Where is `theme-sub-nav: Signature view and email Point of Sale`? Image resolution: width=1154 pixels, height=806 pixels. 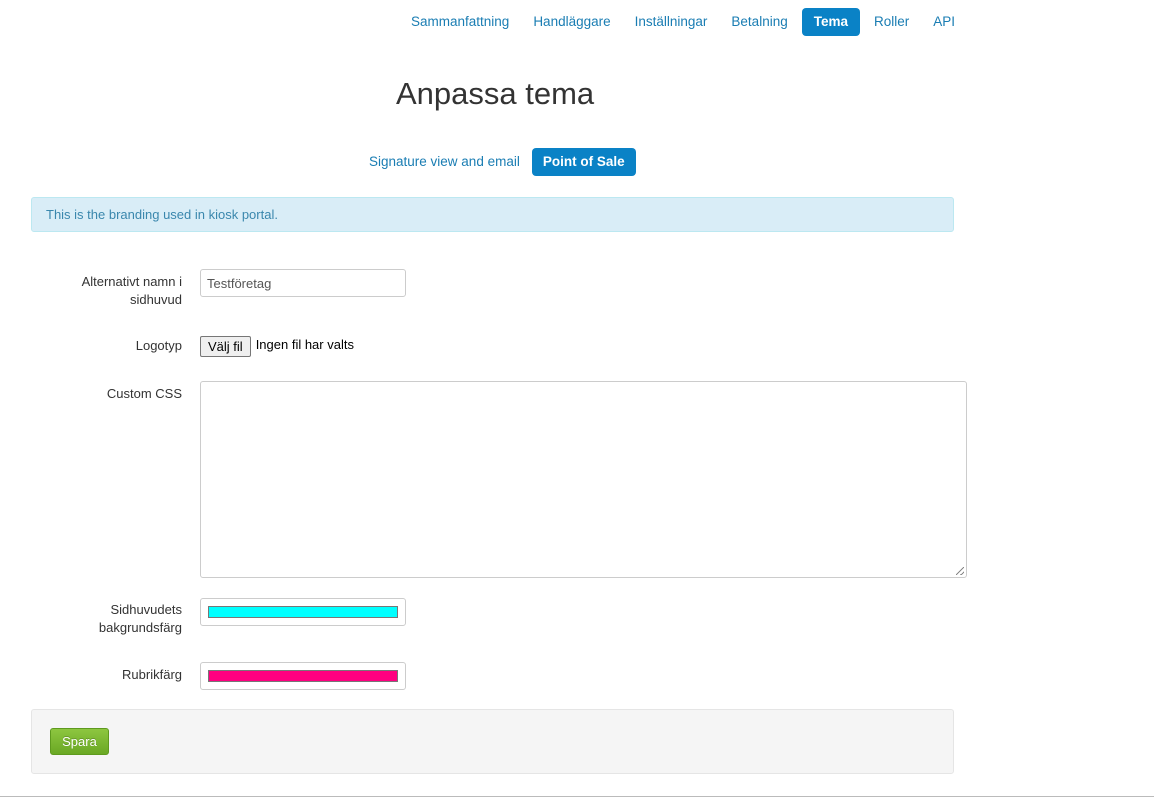
theme-sub-nav: Signature view and email Point of Sale is located at coordinates (497, 162).